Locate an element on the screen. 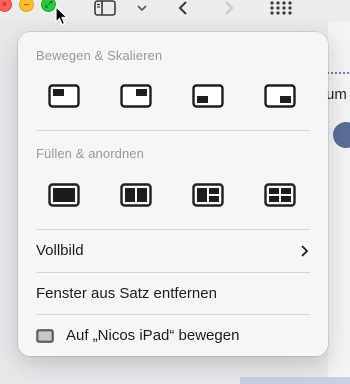 The height and width of the screenshot is (384, 350). menu-item-label: Auf „Nicos iPad“ bewegen is located at coordinates (153, 335).